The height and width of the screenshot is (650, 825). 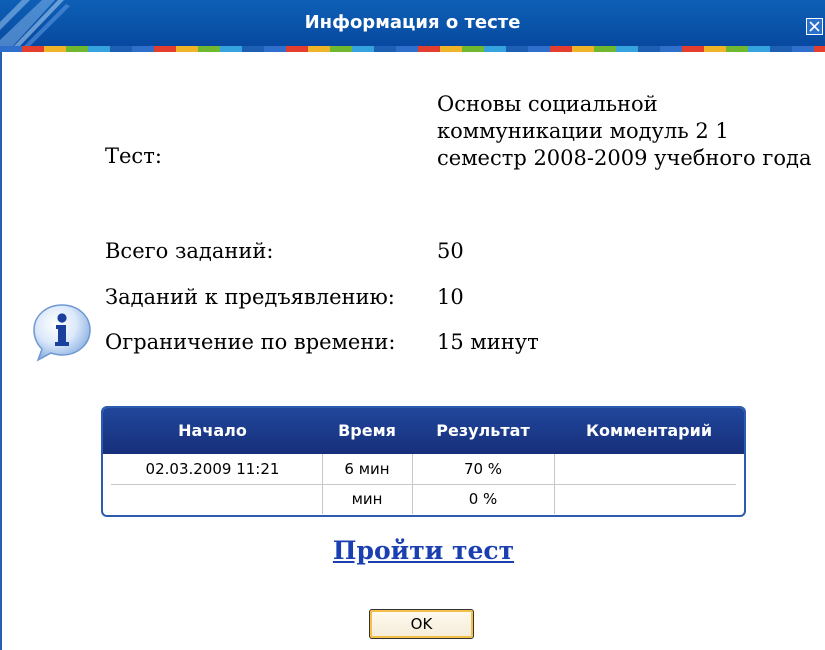 I want to click on close-icon, so click(x=814, y=26).